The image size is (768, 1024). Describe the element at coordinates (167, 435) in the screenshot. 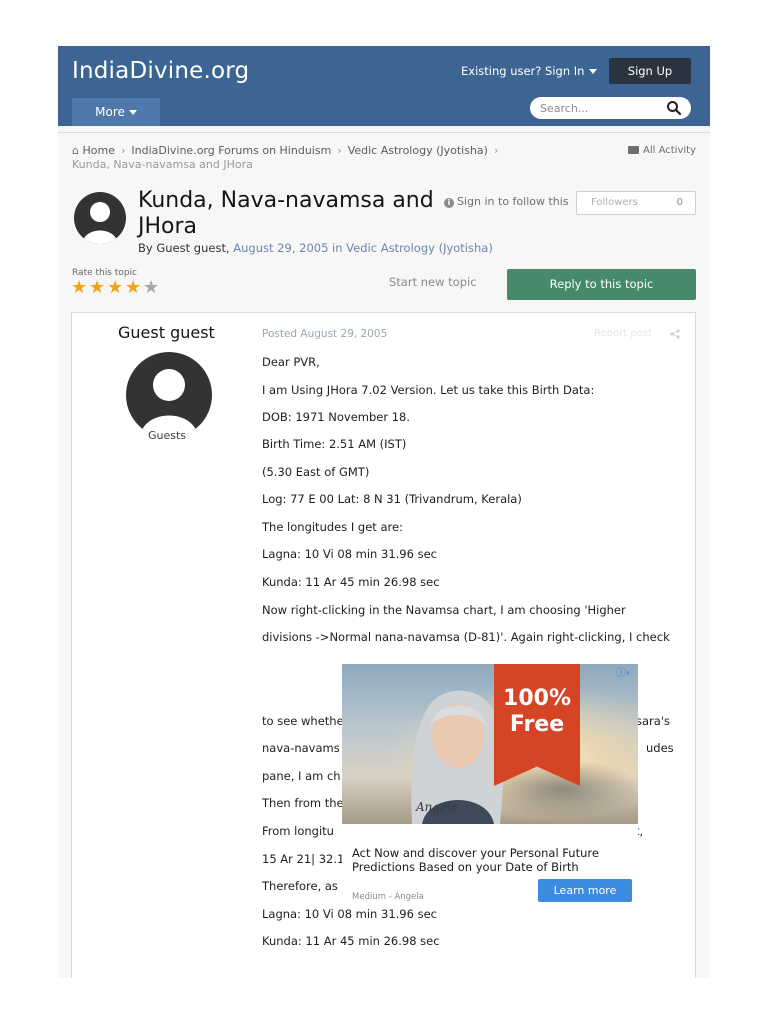

I see `post-author-group: Guests` at that location.